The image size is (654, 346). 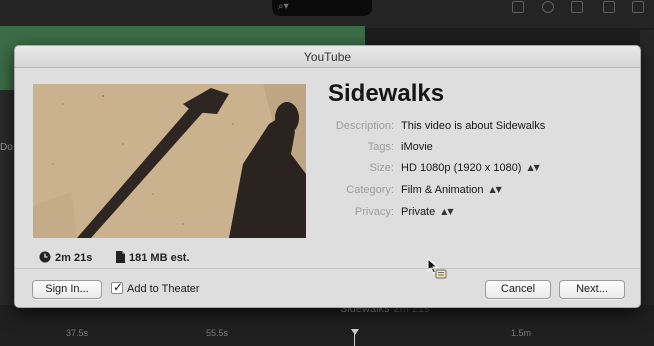 What do you see at coordinates (163, 289) in the screenshot?
I see `add-to-theater-label: Add to Theater` at bounding box center [163, 289].